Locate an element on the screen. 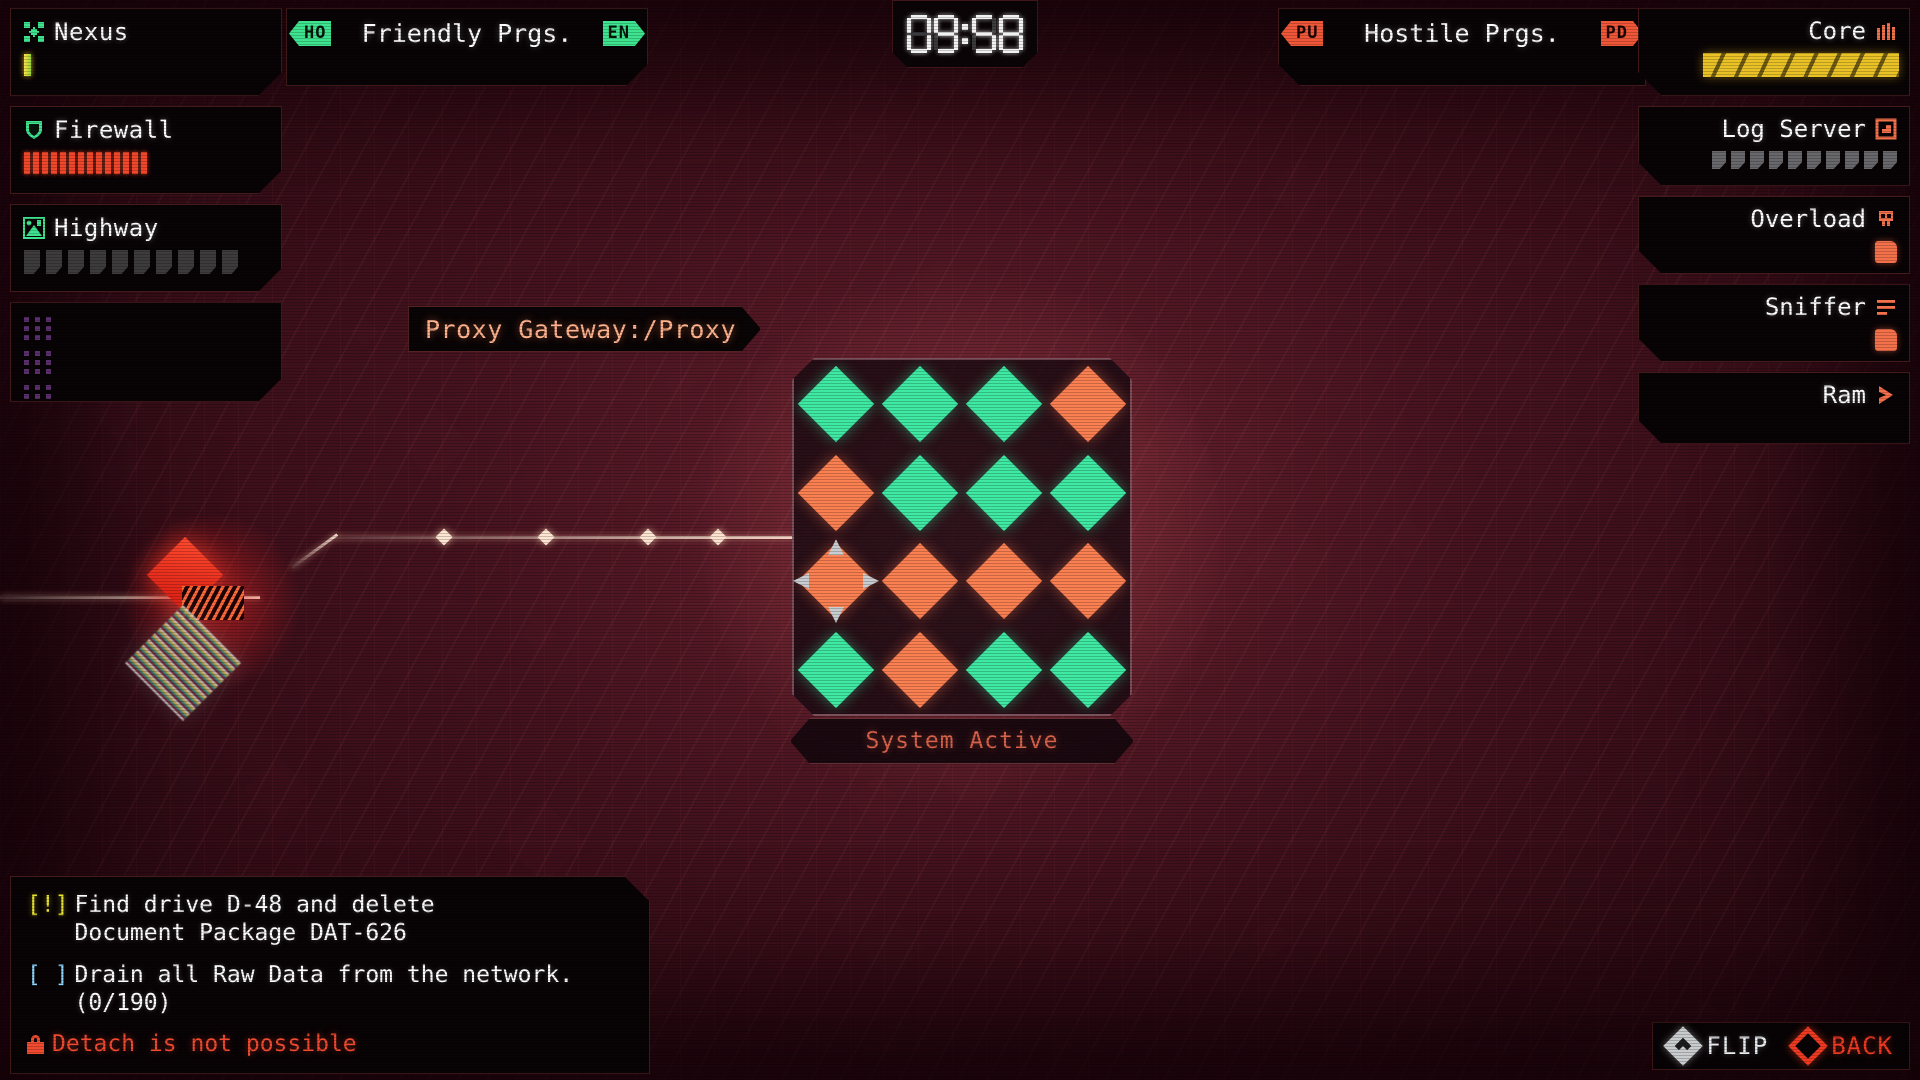  friendly-programs-bar: HO Friendly Prgs. EN is located at coordinates (467, 47).